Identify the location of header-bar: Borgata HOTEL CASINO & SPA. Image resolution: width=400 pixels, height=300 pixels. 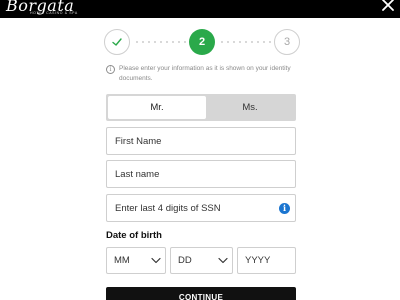
(200, 9).